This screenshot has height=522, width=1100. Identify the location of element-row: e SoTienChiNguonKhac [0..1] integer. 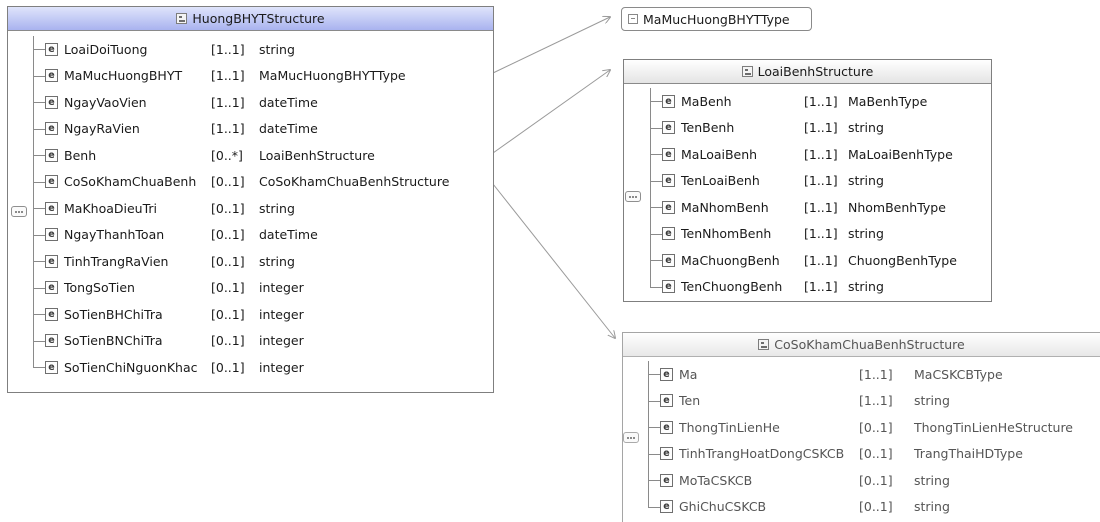
(259, 367).